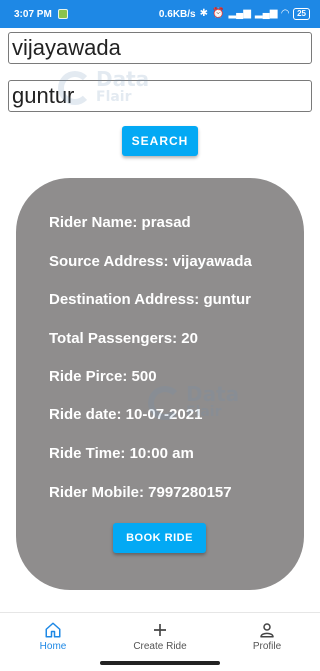 This screenshot has height=671, width=320. Describe the element at coordinates (267, 646) in the screenshot. I see `nav-label-profile: Profile` at that location.